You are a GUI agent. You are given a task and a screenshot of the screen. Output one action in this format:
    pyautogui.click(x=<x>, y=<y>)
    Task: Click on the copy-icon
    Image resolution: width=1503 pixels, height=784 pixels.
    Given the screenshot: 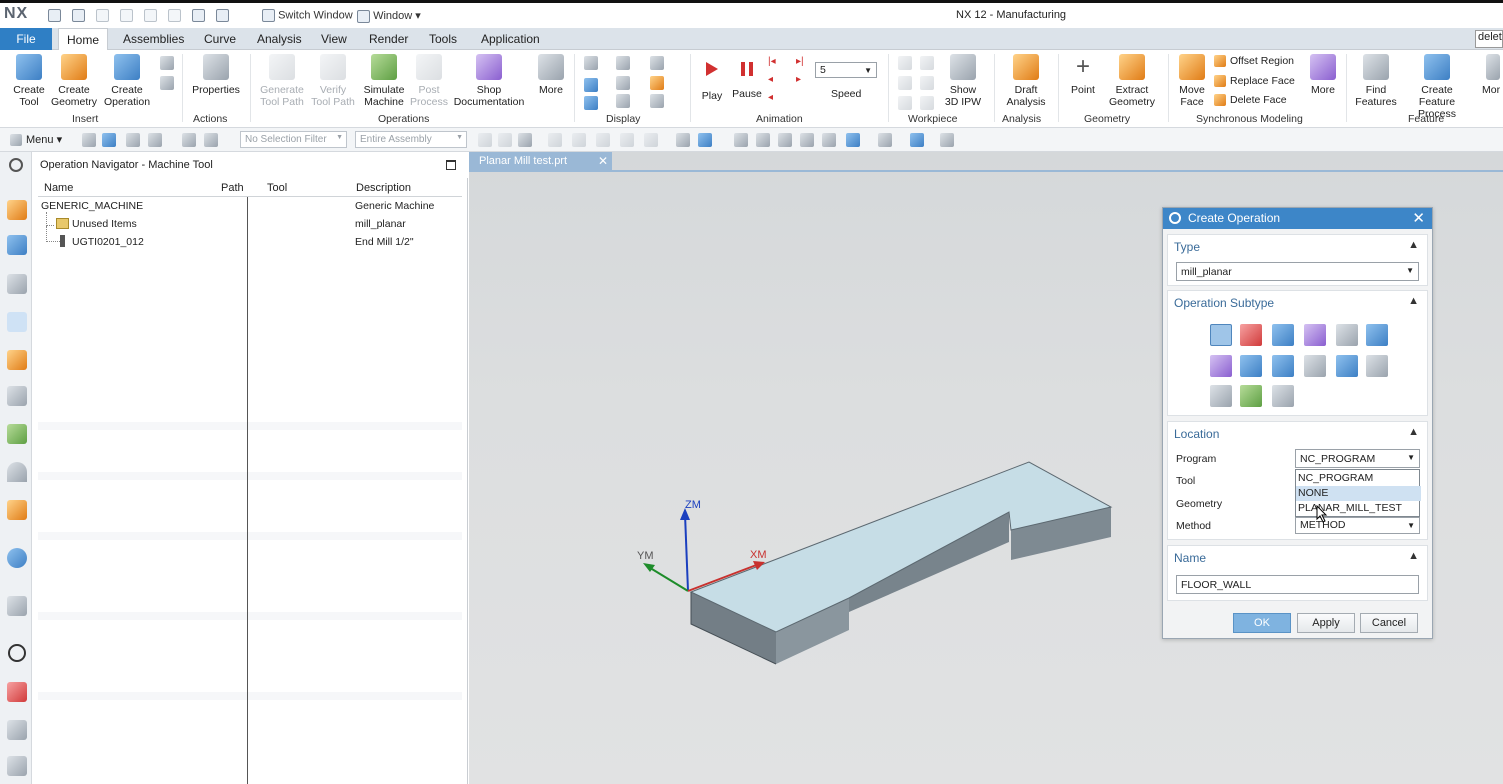 What is the action you would take?
    pyautogui.click(x=151, y=15)
    